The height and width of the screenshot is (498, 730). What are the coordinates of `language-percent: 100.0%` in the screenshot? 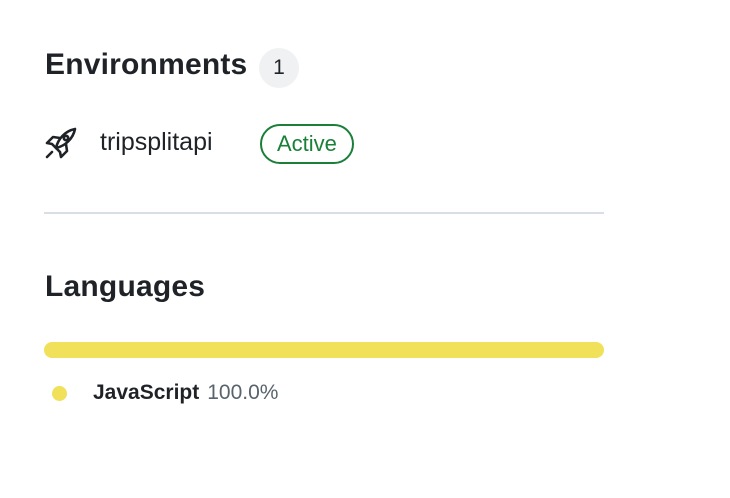 It's located at (243, 392).